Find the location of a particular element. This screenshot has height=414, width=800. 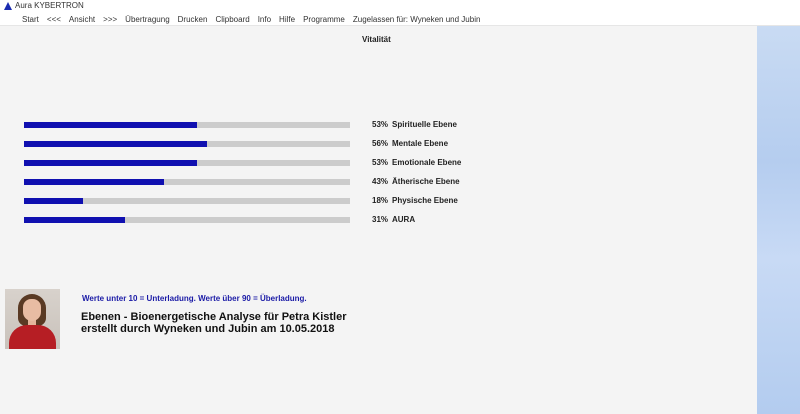

level-percent: 56% is located at coordinates (380, 143).